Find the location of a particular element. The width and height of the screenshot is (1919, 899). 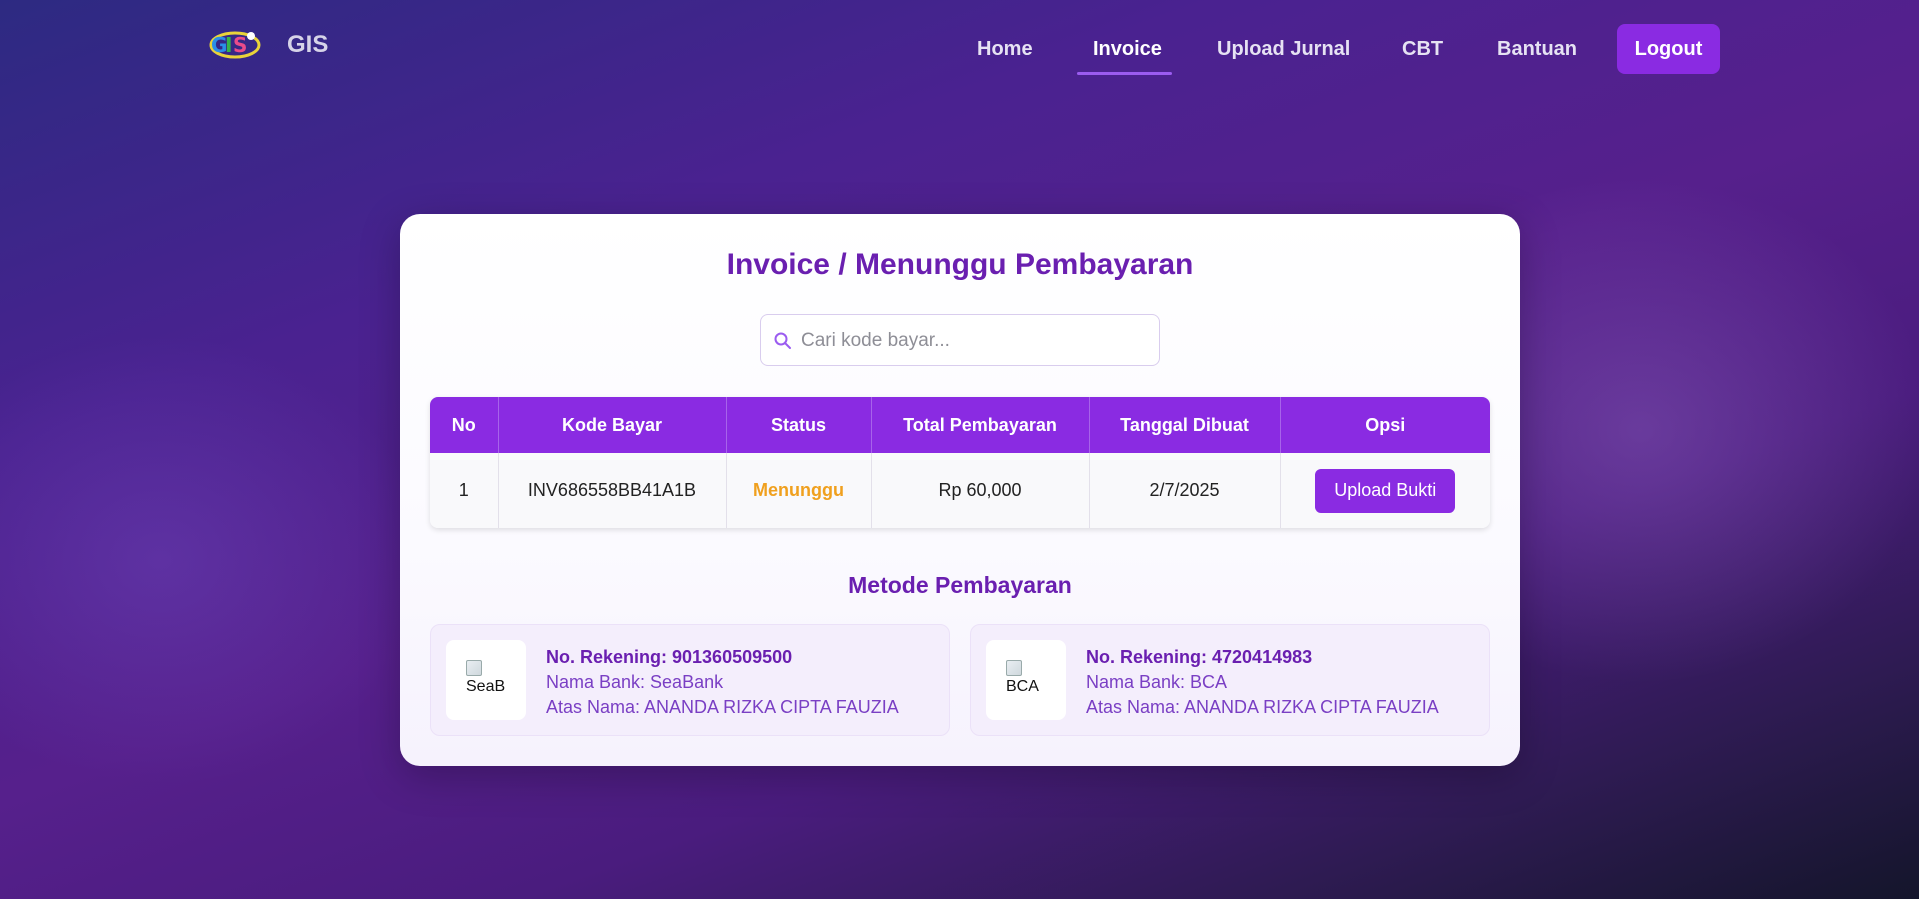

brand-name: GIS is located at coordinates (308, 44).